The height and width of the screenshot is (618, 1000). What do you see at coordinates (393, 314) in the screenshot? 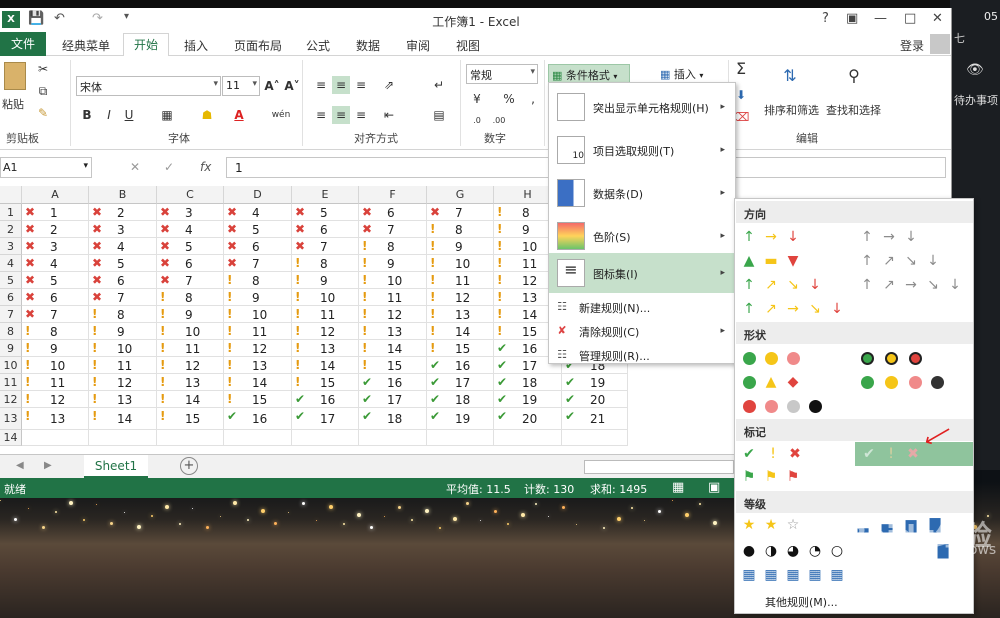
I see `table-cell: ! 12` at bounding box center [393, 314].